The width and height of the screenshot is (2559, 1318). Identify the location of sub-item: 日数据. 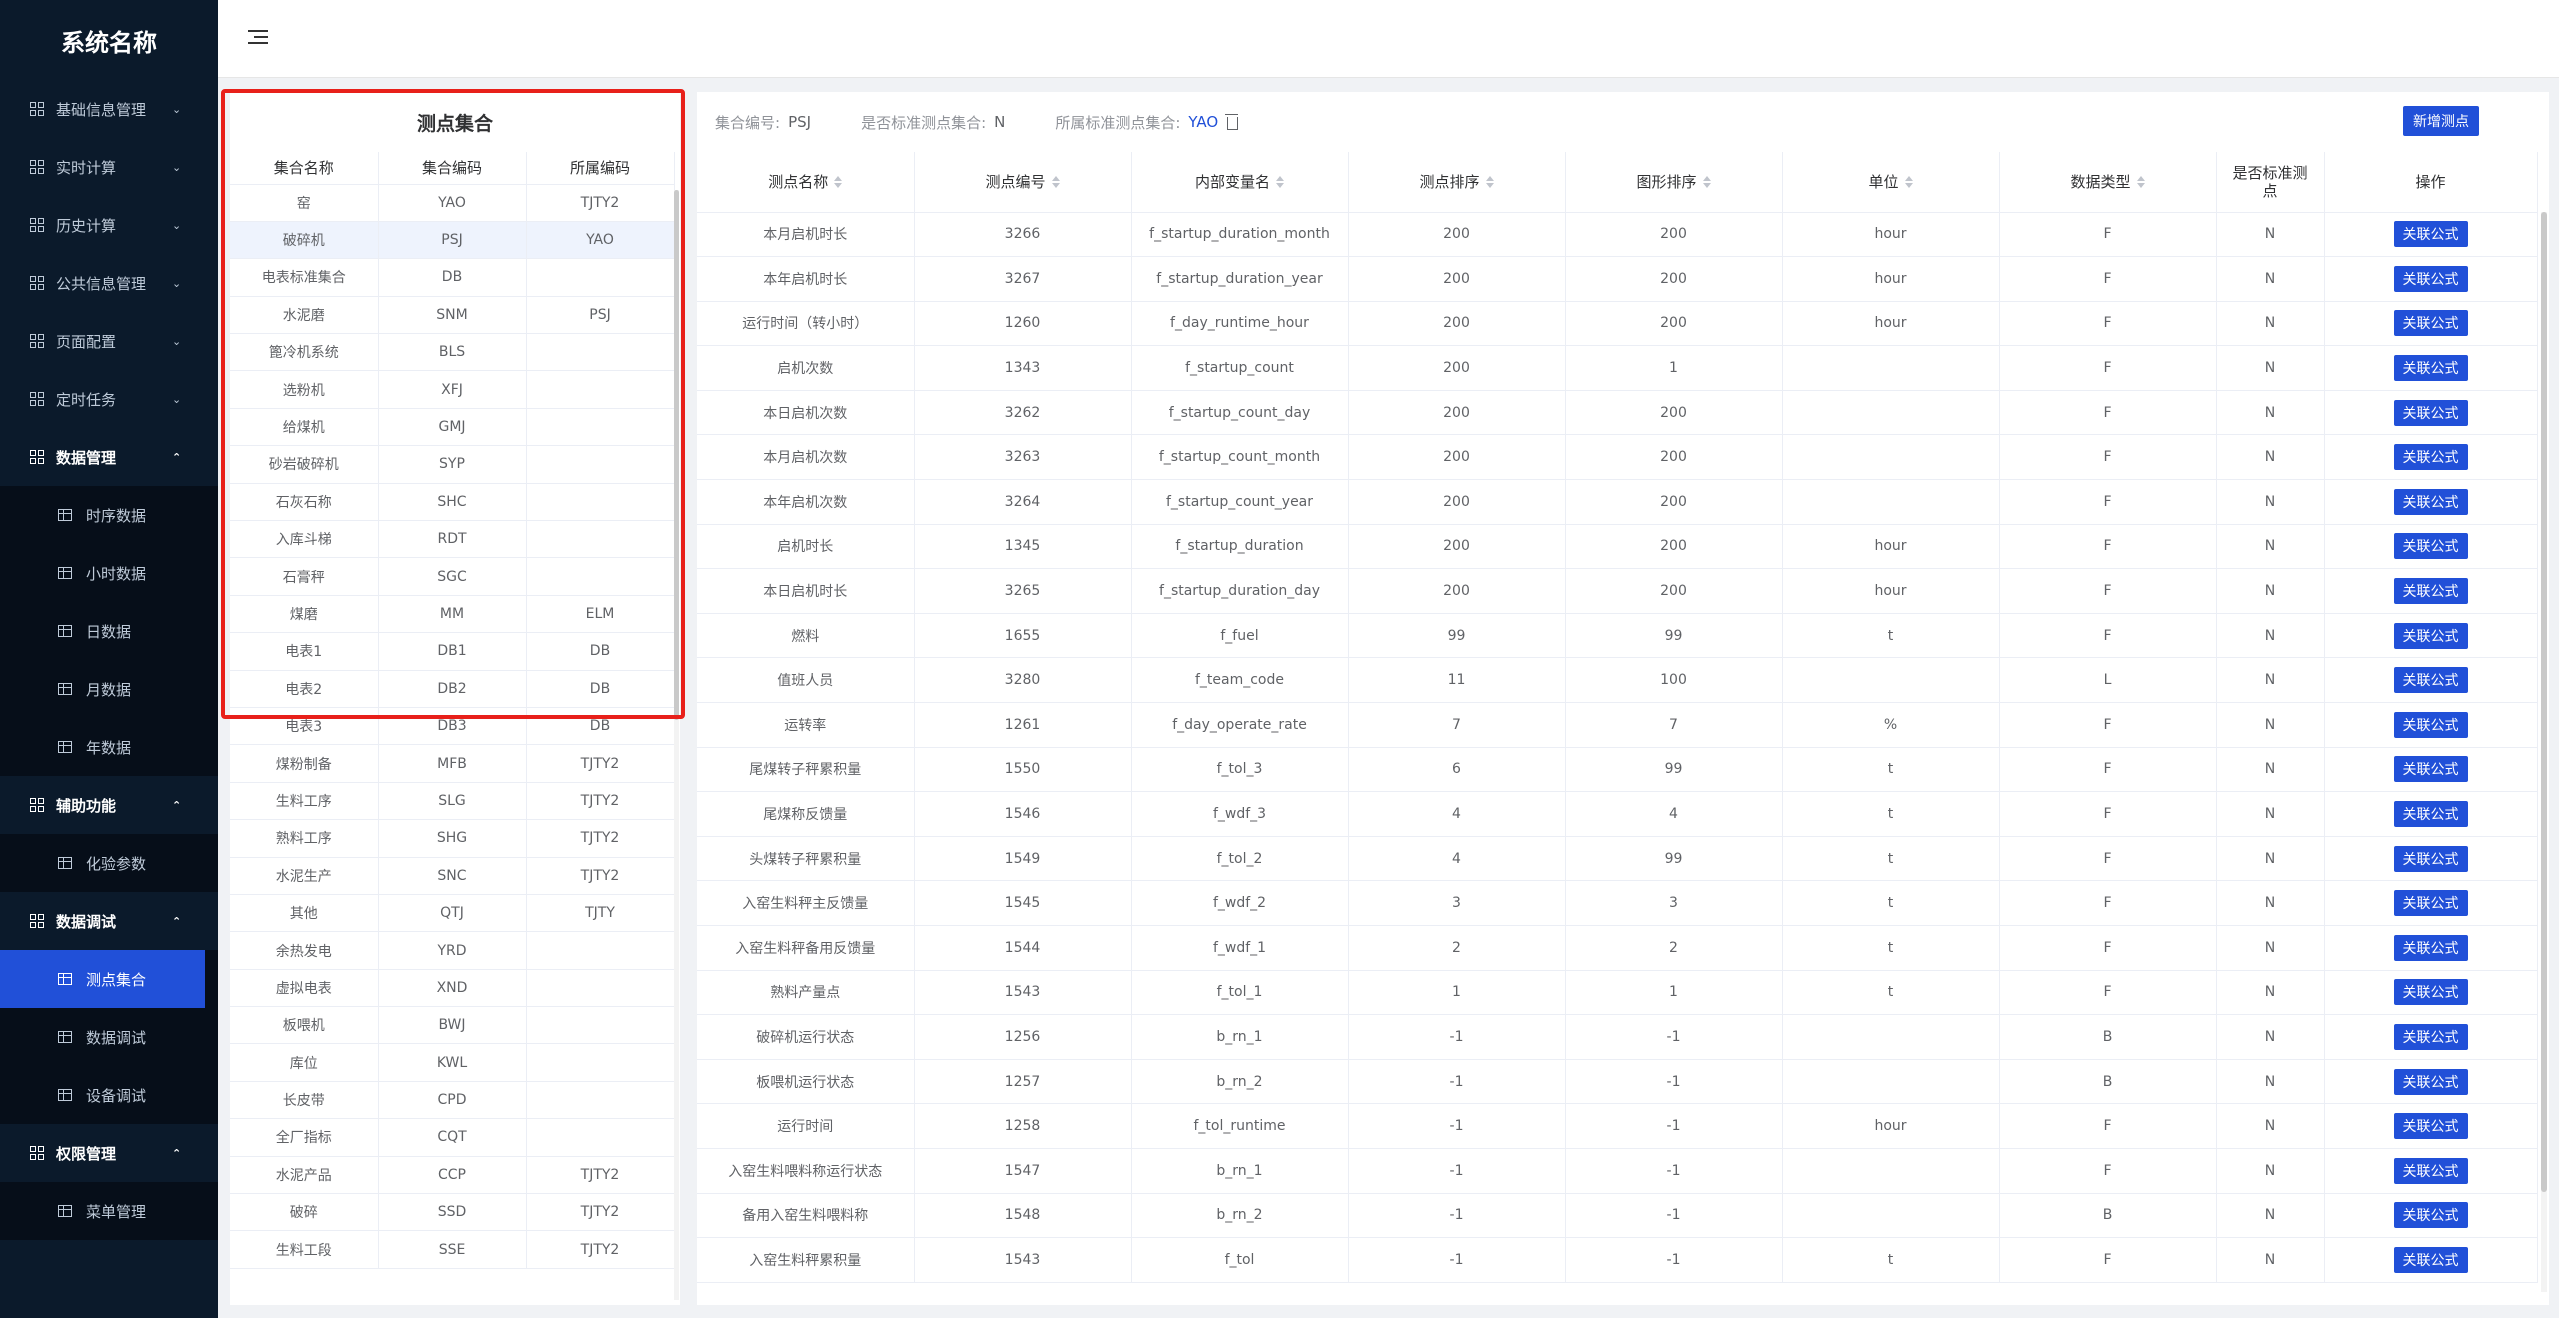
(109, 631).